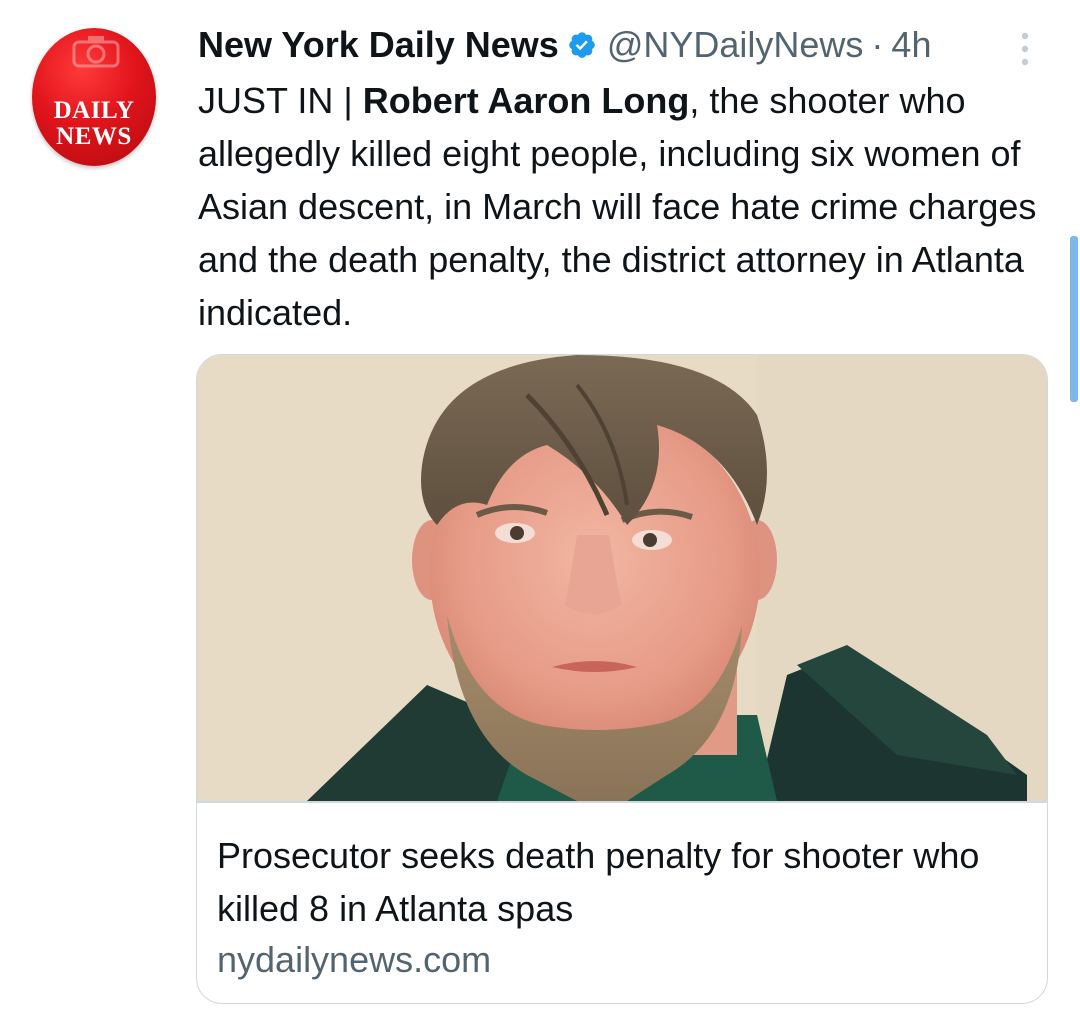 The height and width of the screenshot is (1010, 1080). I want to click on tweet-timestamp: 4h, so click(911, 45).